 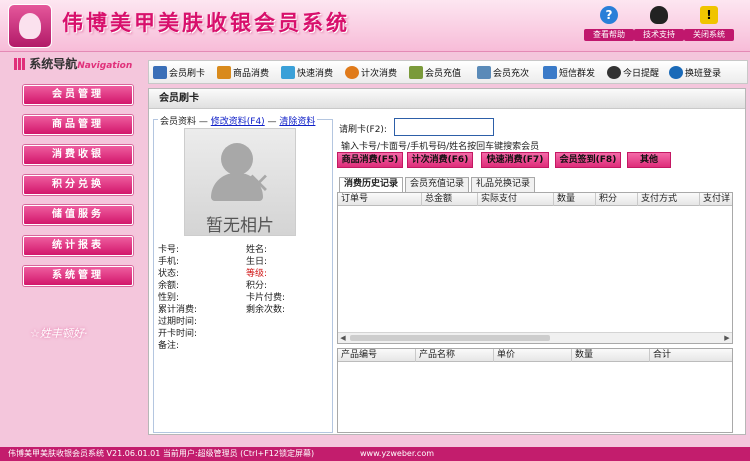 I want to click on switch-icon, so click(x=676, y=72).